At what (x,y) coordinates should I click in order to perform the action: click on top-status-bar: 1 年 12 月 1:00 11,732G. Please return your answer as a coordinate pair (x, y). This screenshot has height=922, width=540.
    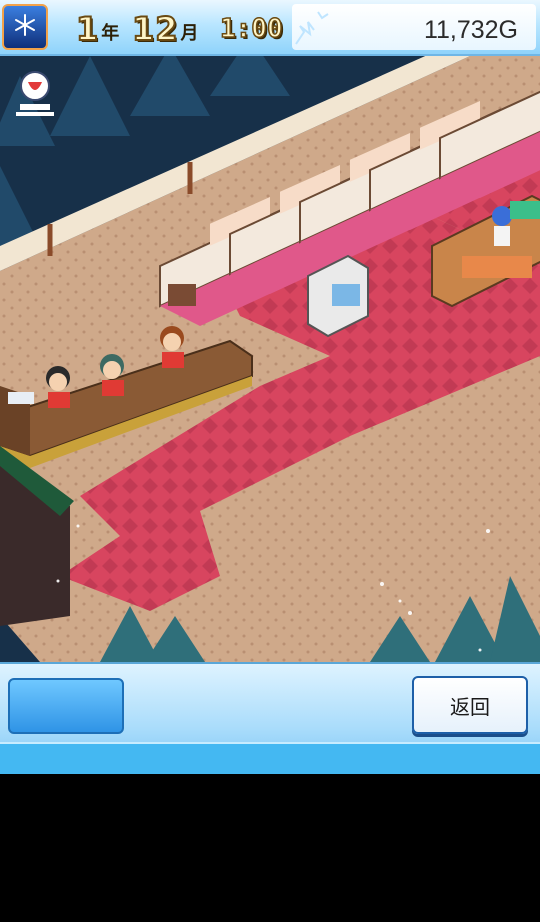
    Looking at the image, I should click on (270, 28).